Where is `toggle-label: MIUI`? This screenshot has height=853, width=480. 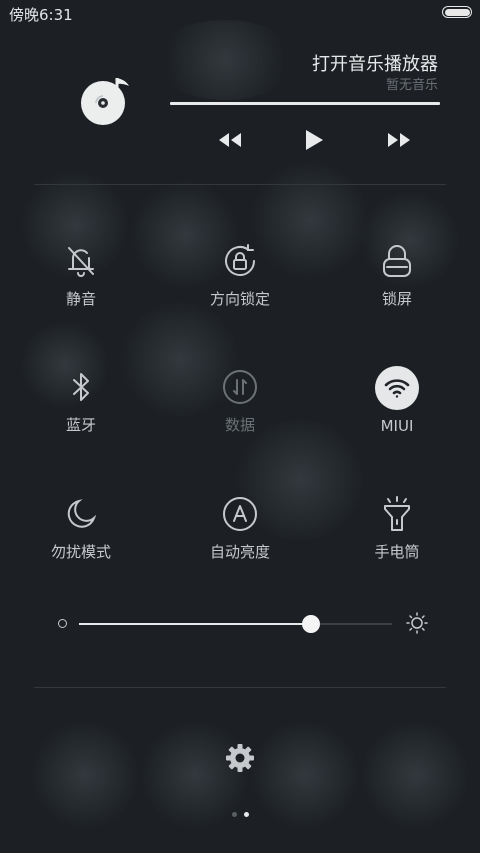
toggle-label: MIUI is located at coordinates (397, 426).